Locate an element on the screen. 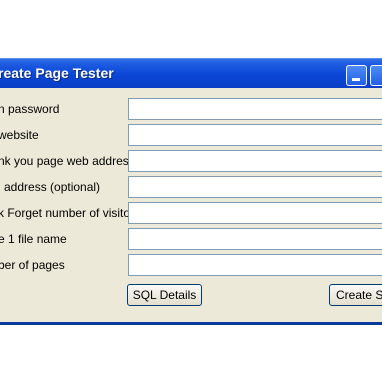 The height and width of the screenshot is (382, 382). minimize-icon is located at coordinates (356, 79).